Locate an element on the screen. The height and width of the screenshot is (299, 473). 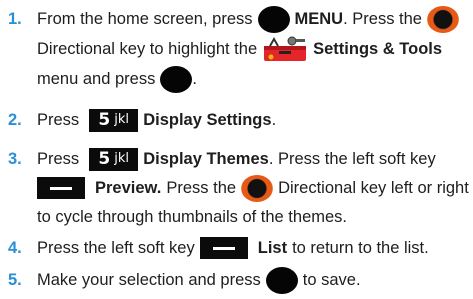
step-text: . Press the is located at coordinates (382, 19).